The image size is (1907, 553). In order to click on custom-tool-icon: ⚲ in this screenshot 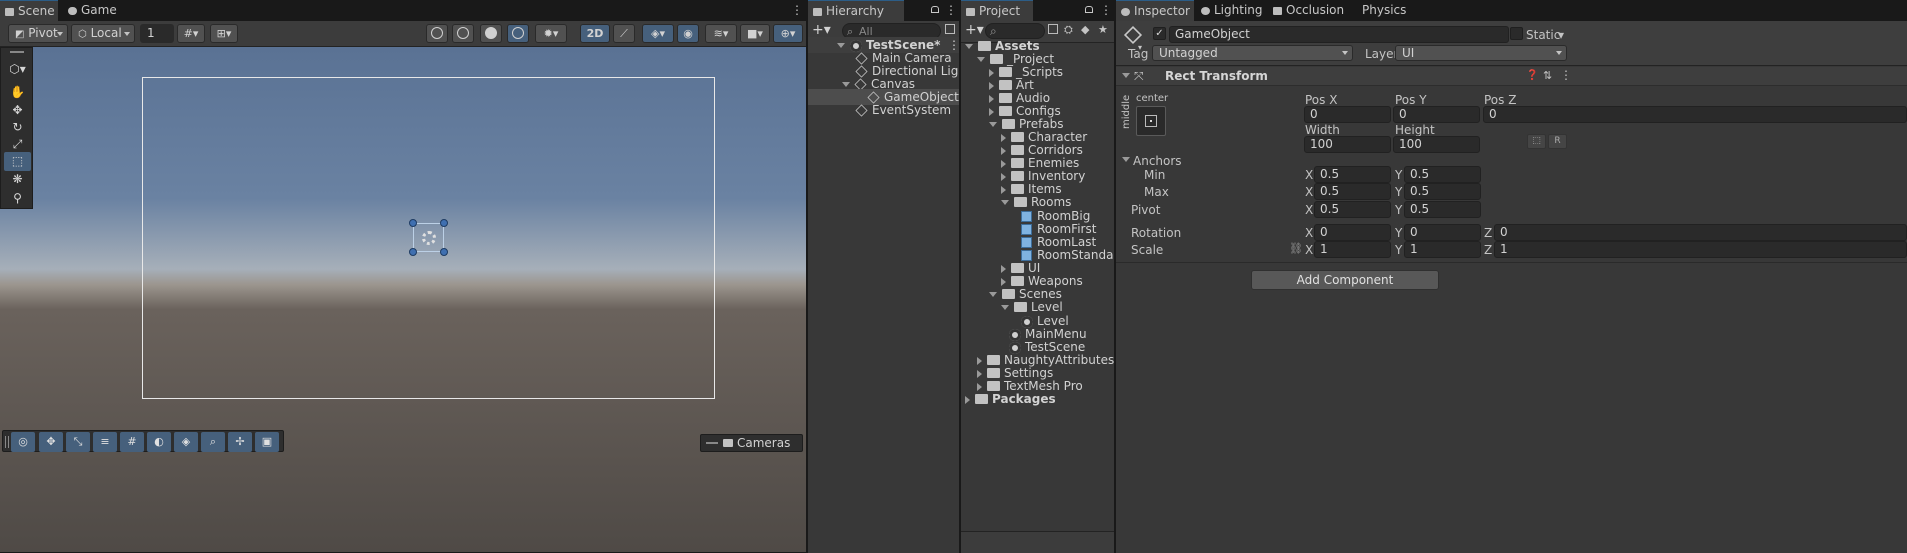, I will do `click(17, 198)`.